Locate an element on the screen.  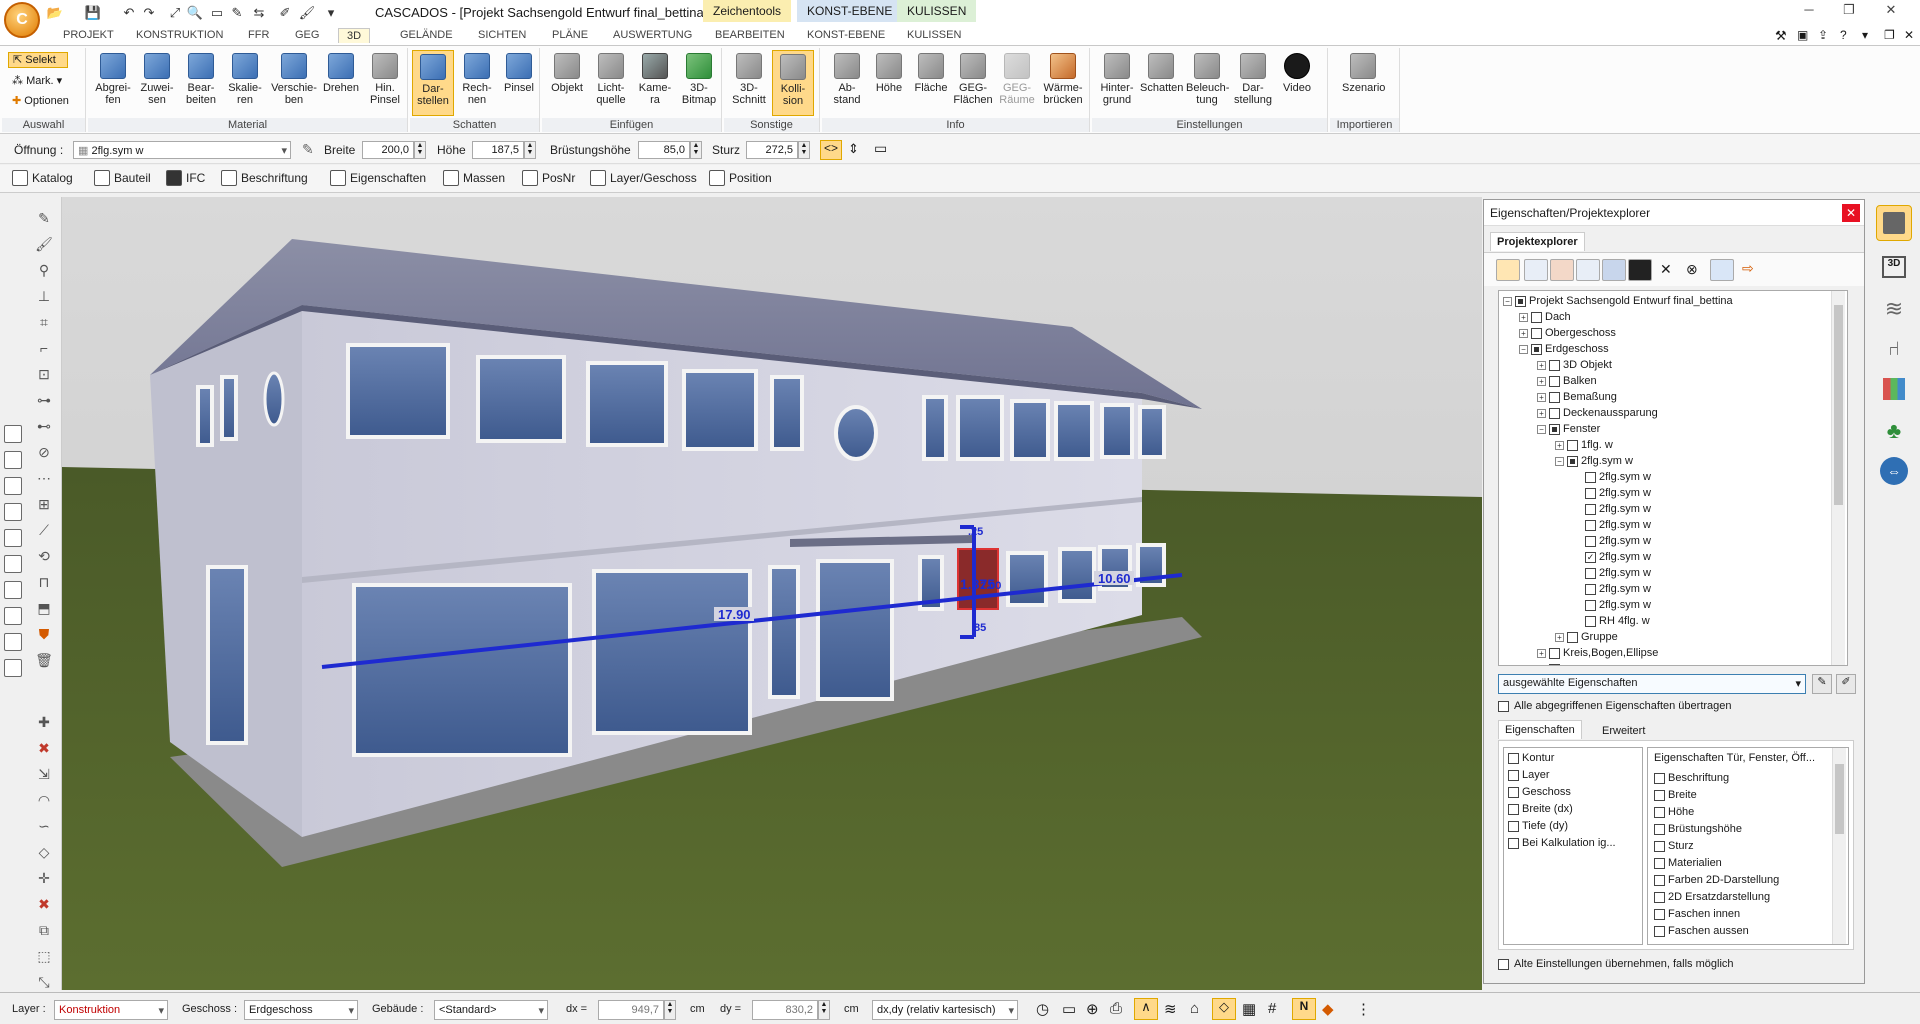
prop-tiefe-dy: Tiefe (dy) is located at coordinates (1538, 826).